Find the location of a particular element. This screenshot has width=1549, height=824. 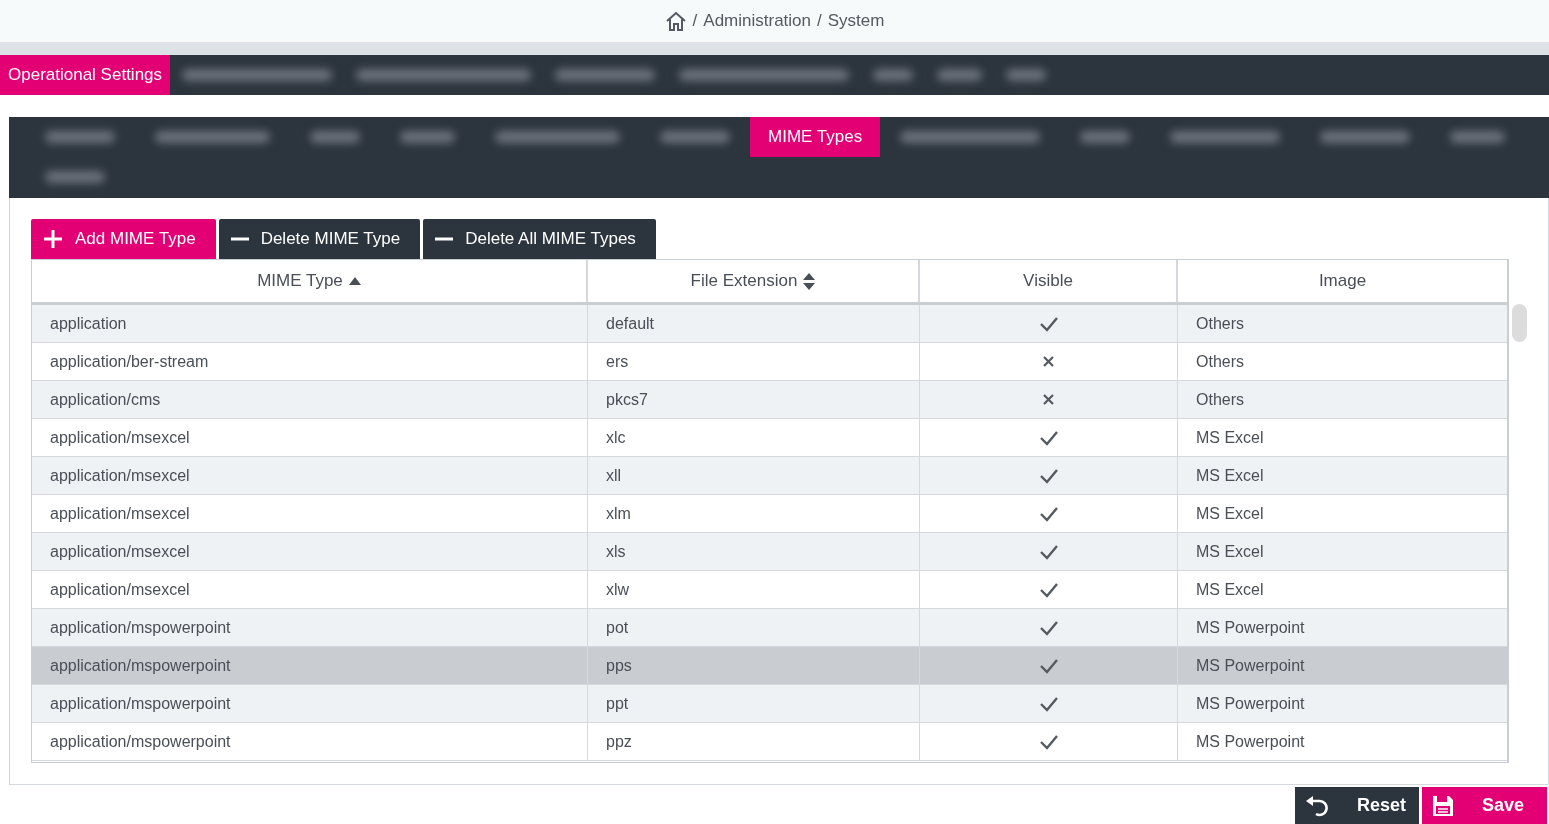

sort-ascending-icon is located at coordinates (354, 281).